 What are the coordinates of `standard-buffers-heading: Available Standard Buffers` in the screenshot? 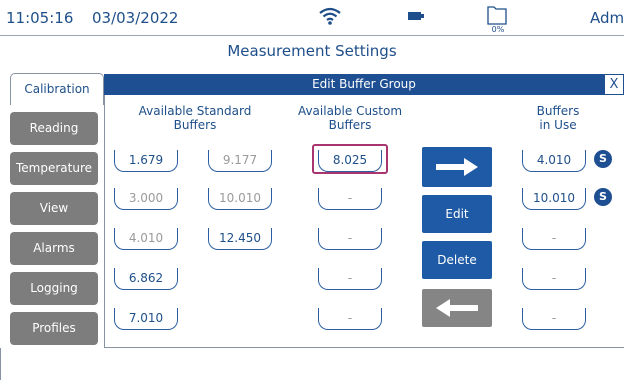 It's located at (195, 118).